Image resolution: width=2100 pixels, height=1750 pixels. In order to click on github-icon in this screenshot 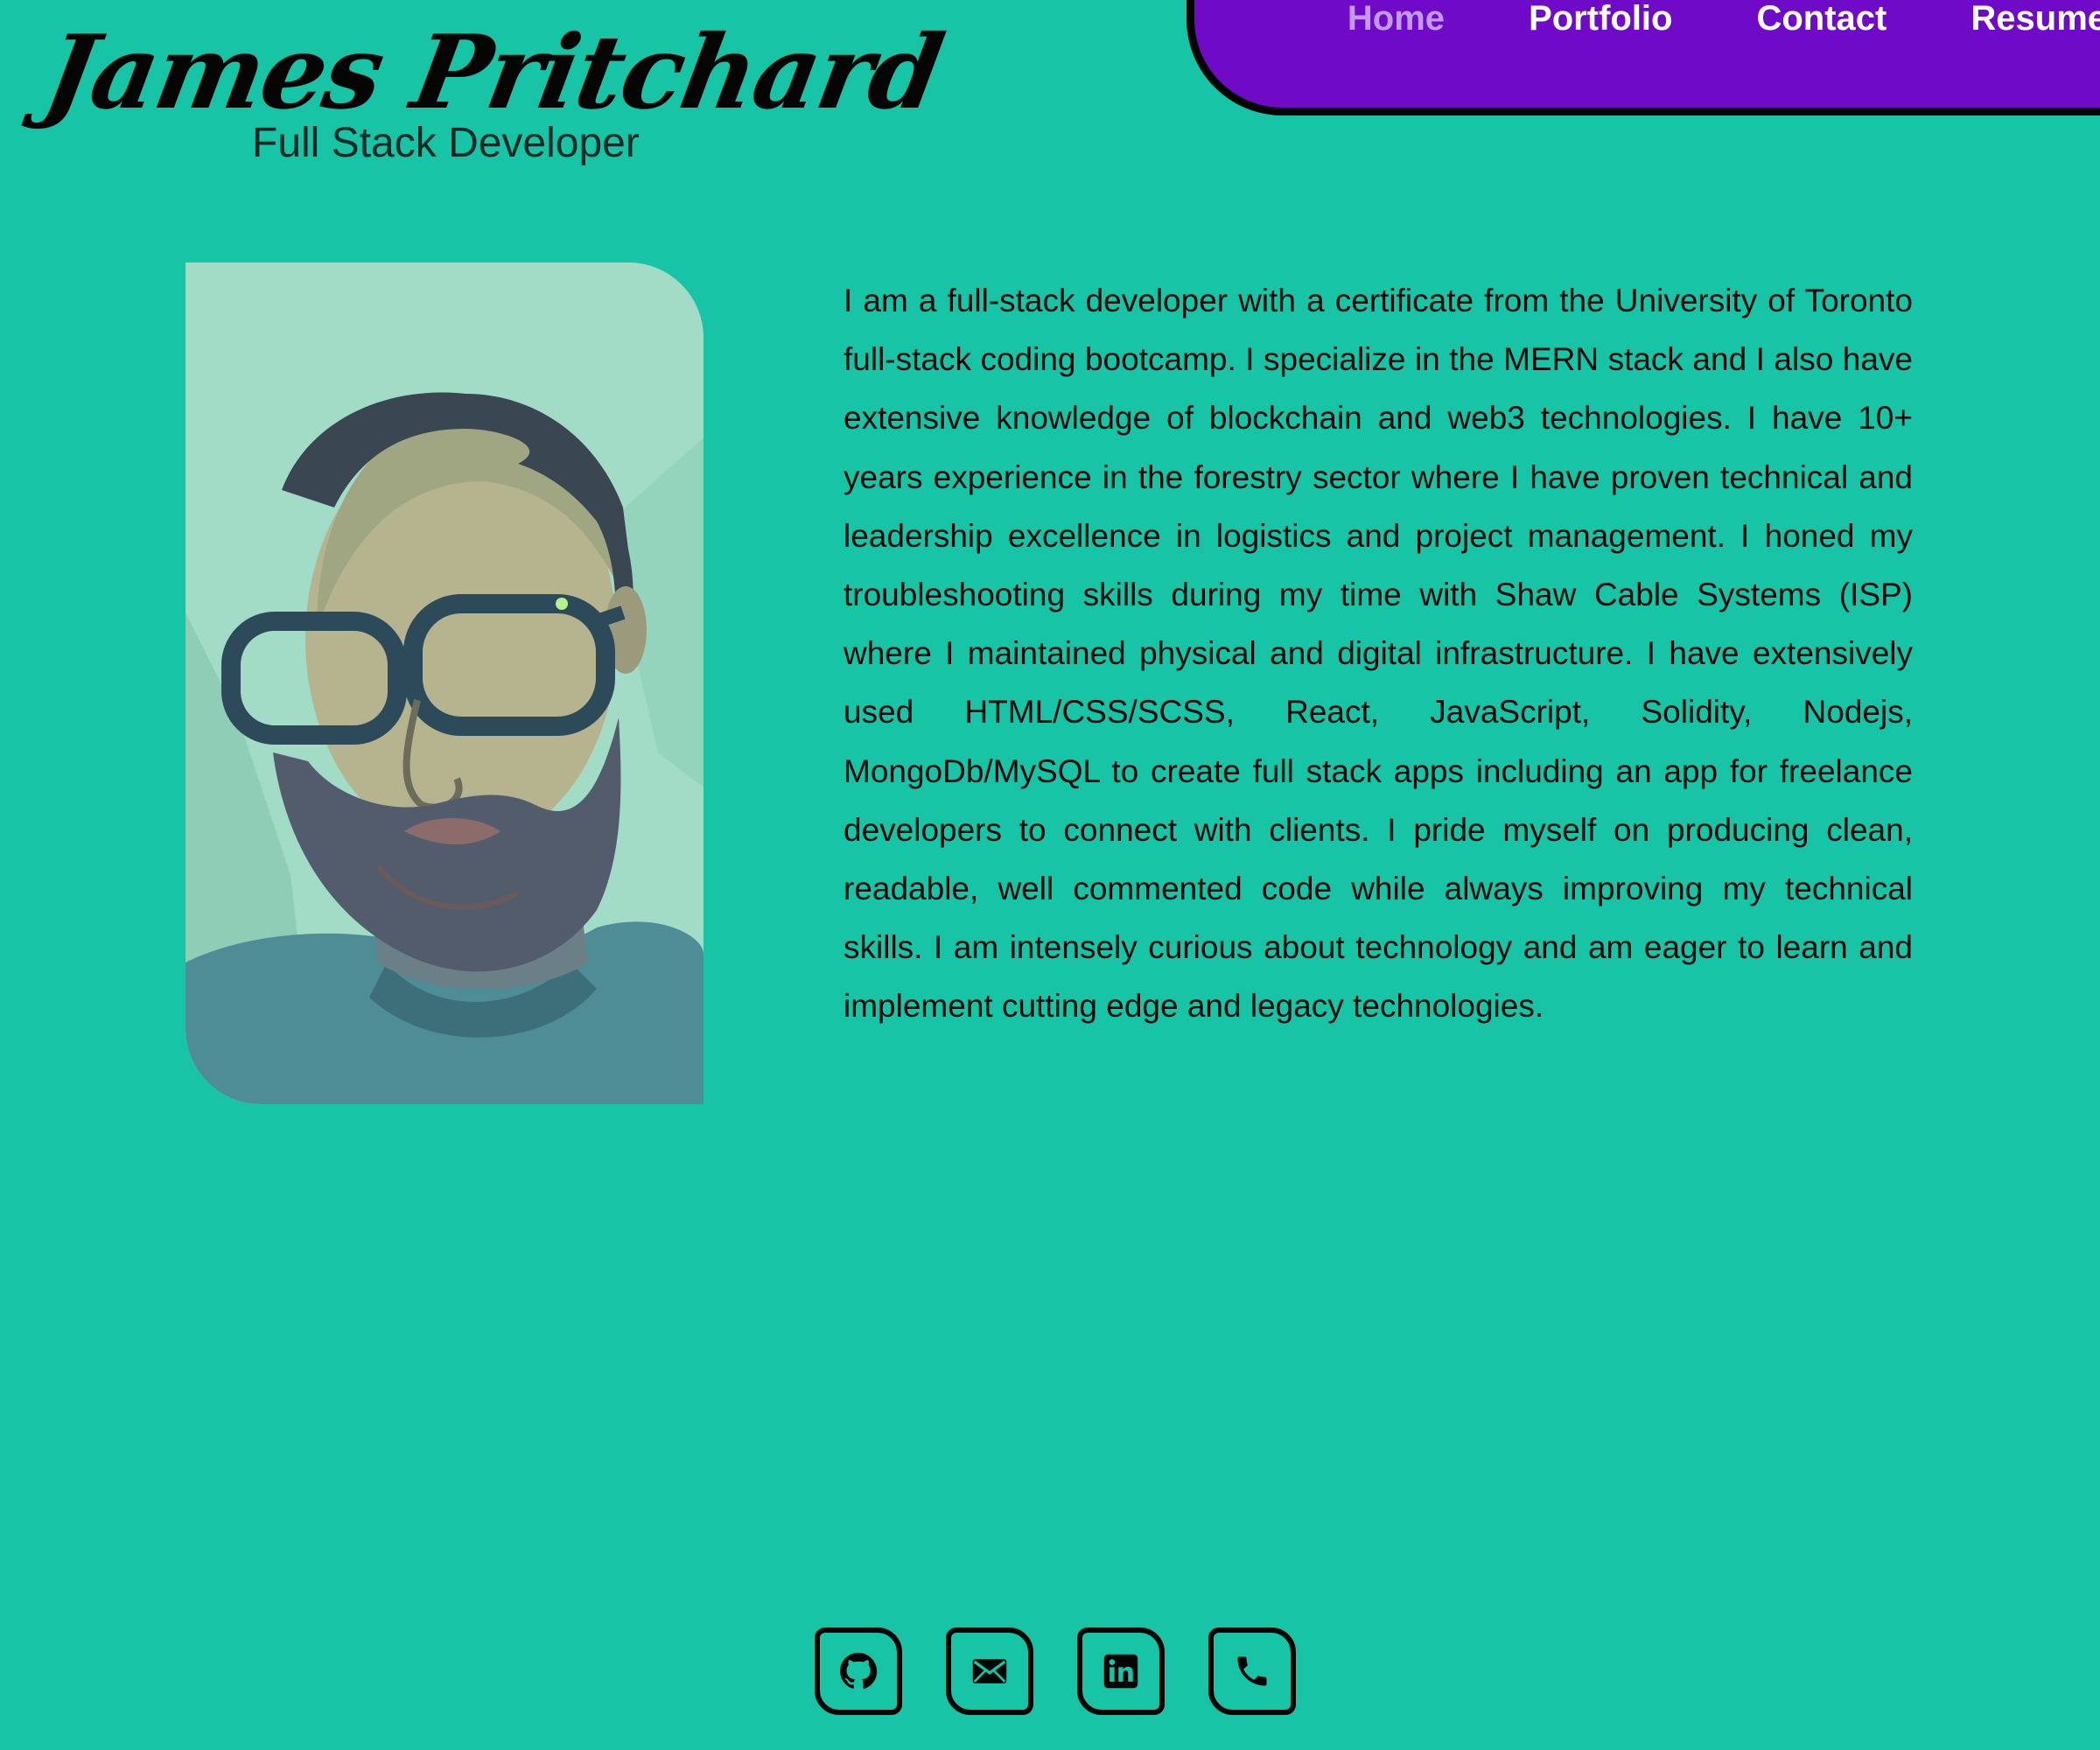, I will do `click(859, 1671)`.